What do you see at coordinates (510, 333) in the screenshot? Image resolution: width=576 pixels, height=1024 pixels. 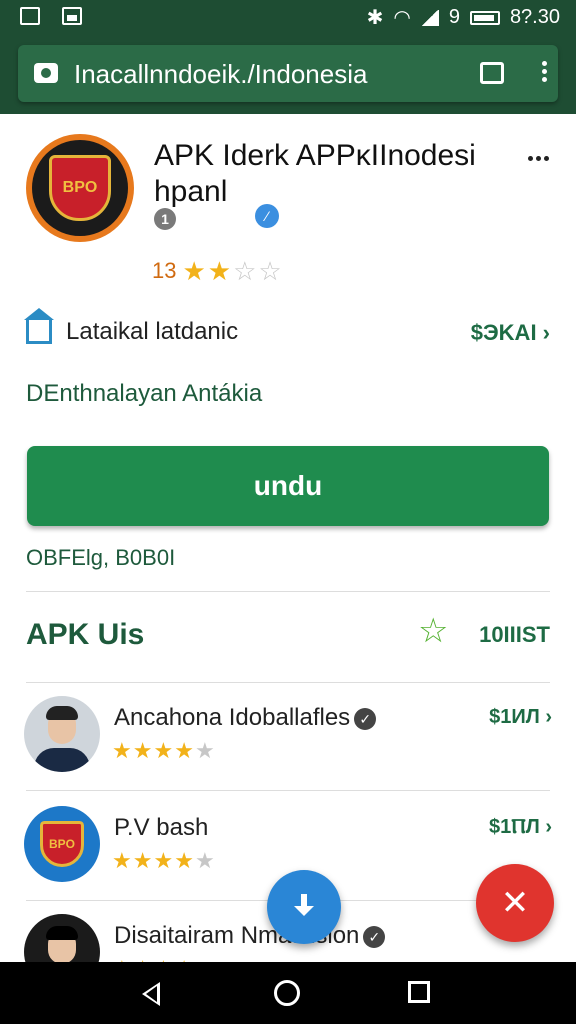 I see `info-price: $ЭKAI ›` at bounding box center [510, 333].